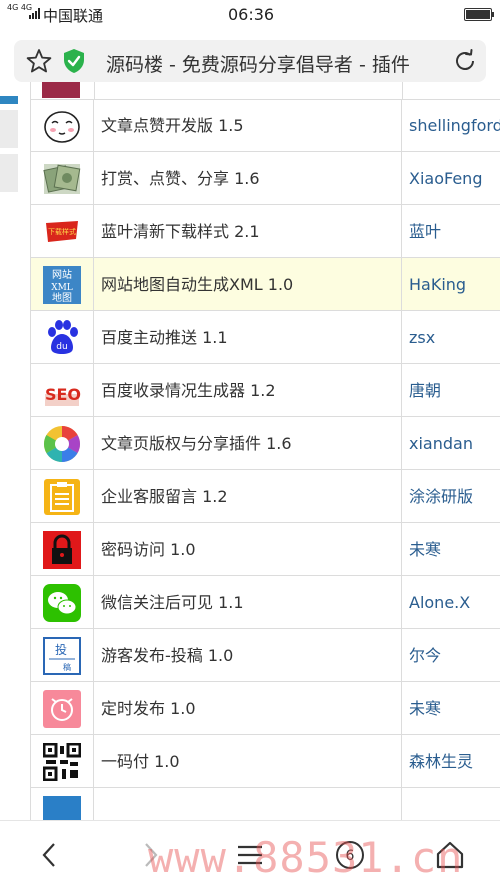  I want to click on plugin-name: 文章点赞开发版 1.5, so click(248, 125).